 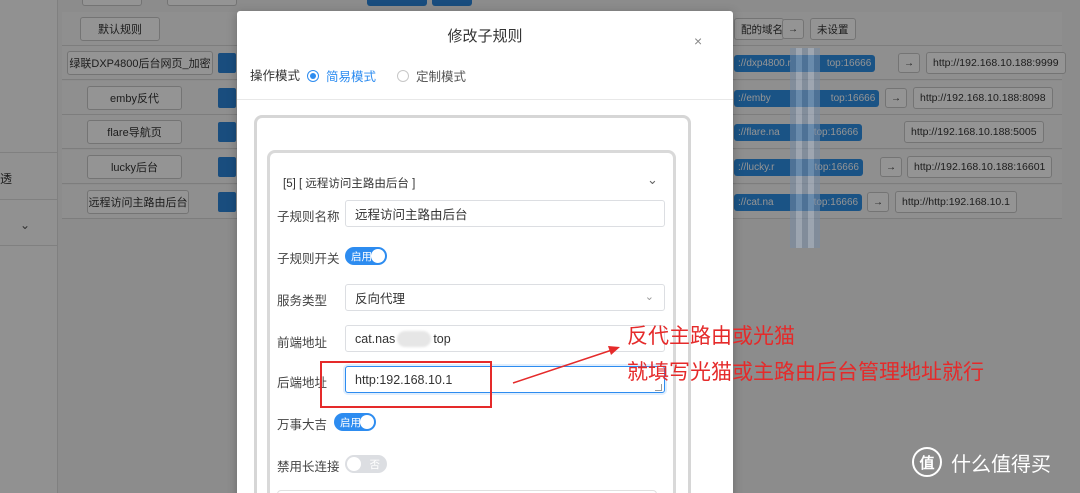 What do you see at coordinates (366, 464) in the screenshot?
I see `disable-keepalive-toggle: 否` at bounding box center [366, 464].